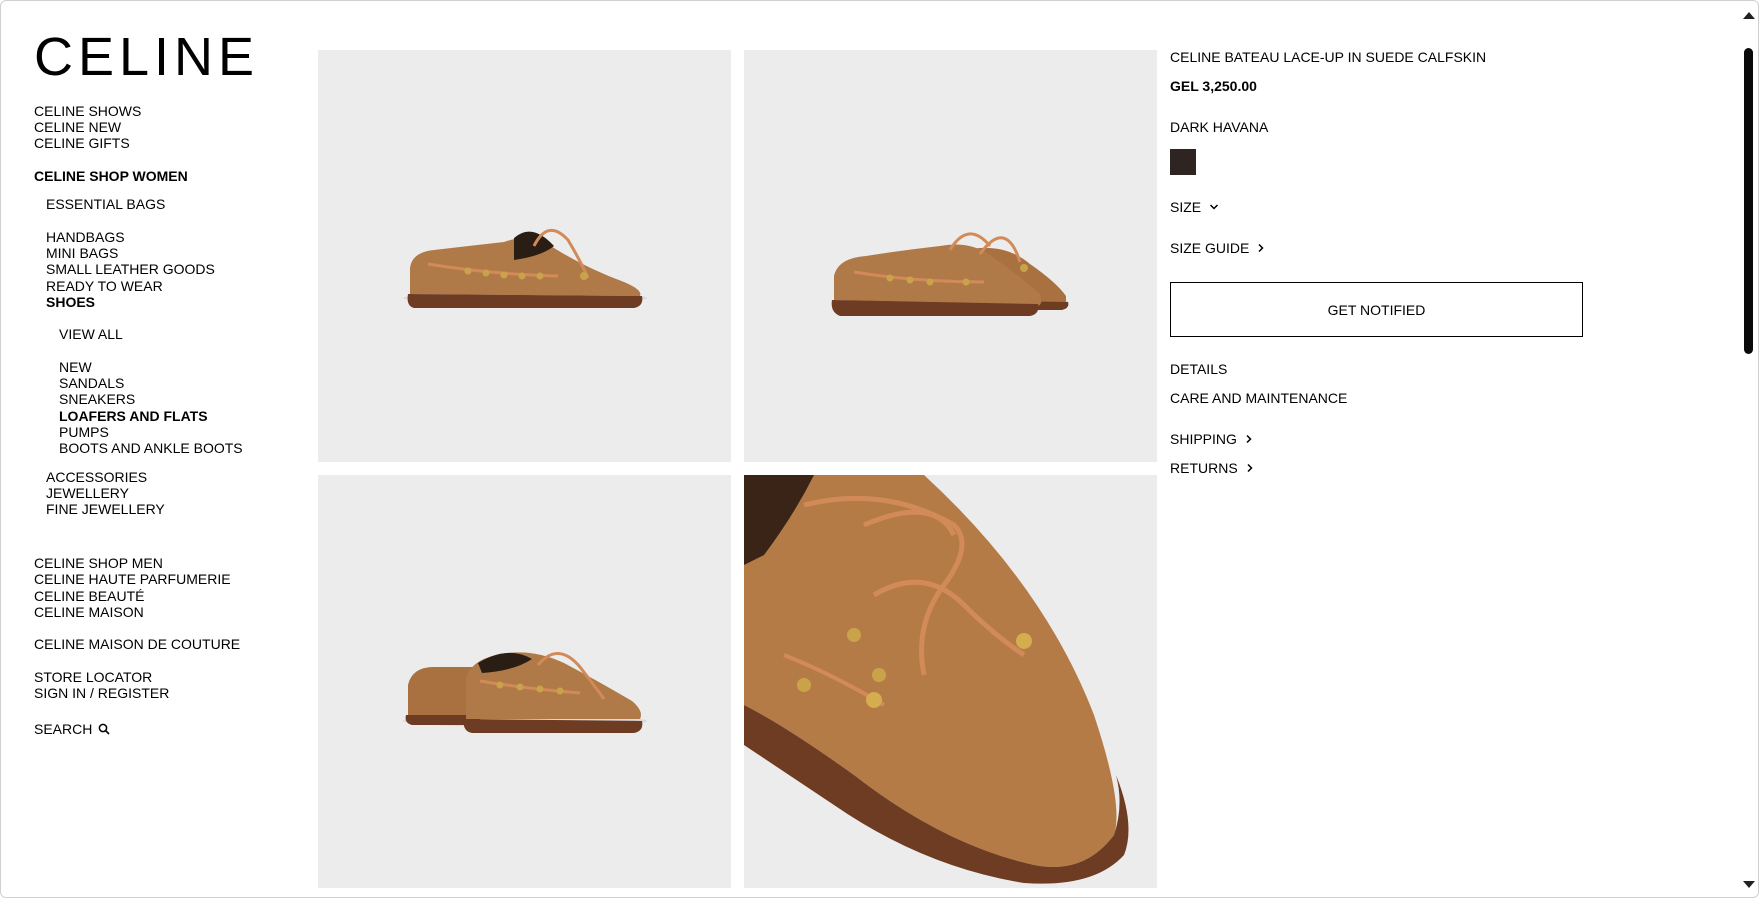 The height and width of the screenshot is (898, 1759). I want to click on product-image-pair-back, so click(524, 681).